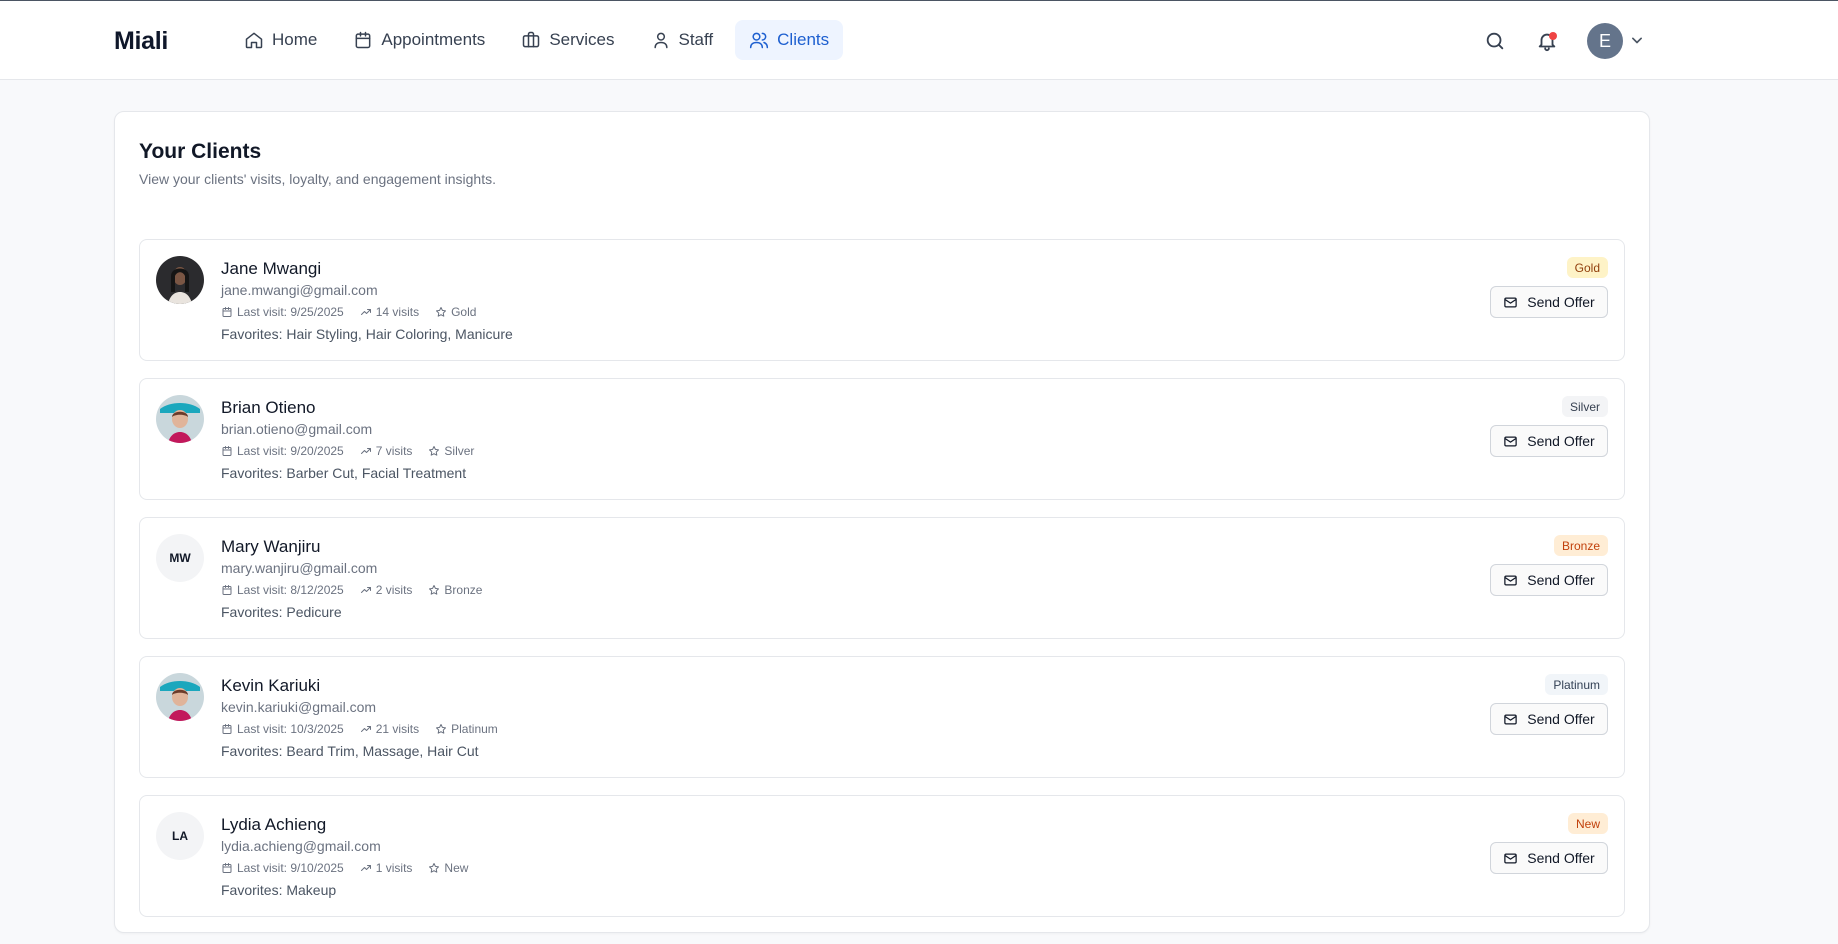 This screenshot has height=944, width=1838. I want to click on loyalty-tier: Silver, so click(459, 451).